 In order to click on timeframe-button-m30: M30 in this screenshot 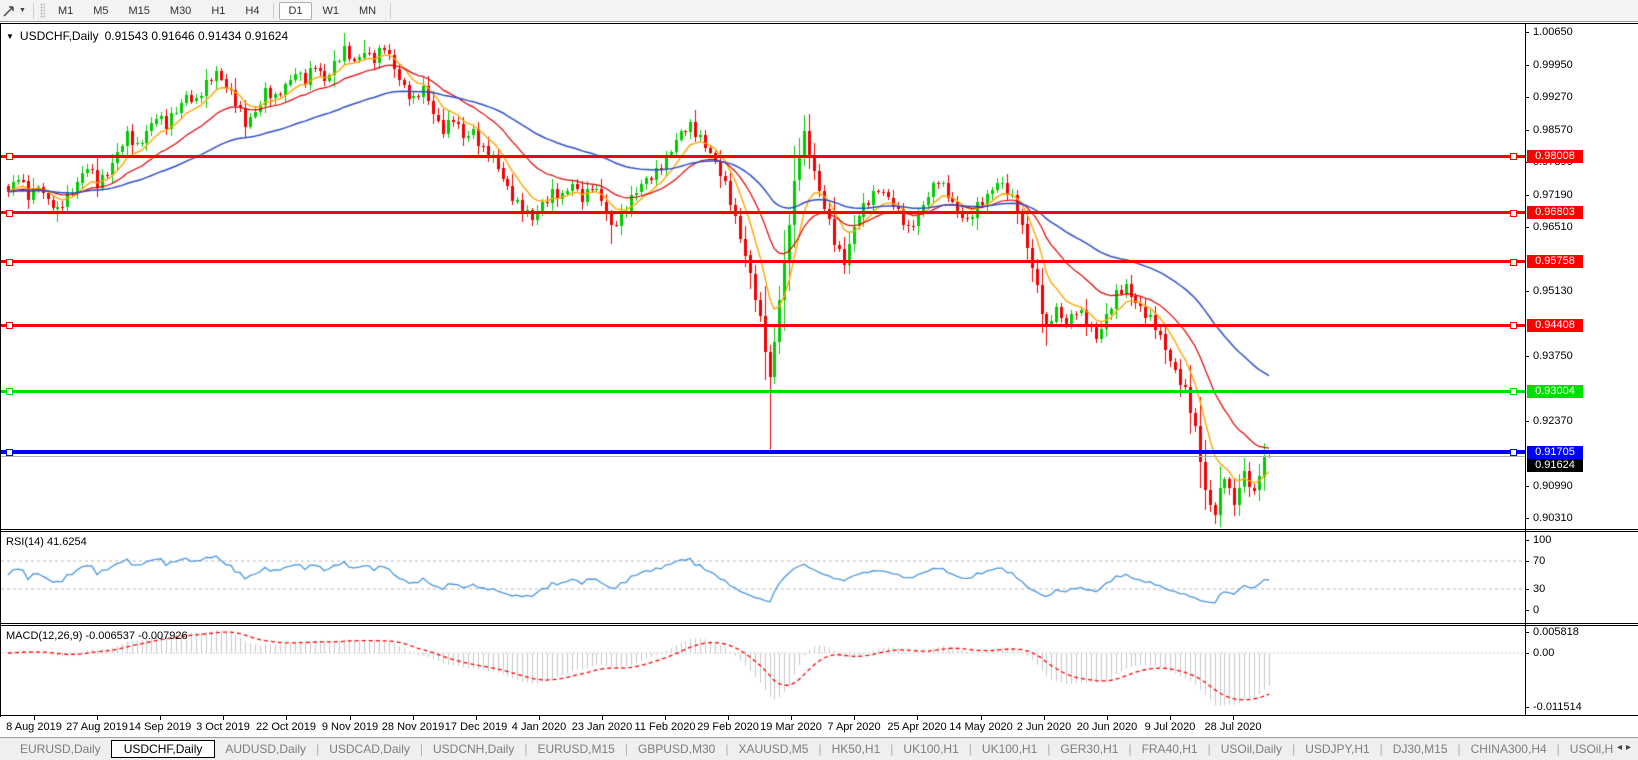, I will do `click(180, 11)`.